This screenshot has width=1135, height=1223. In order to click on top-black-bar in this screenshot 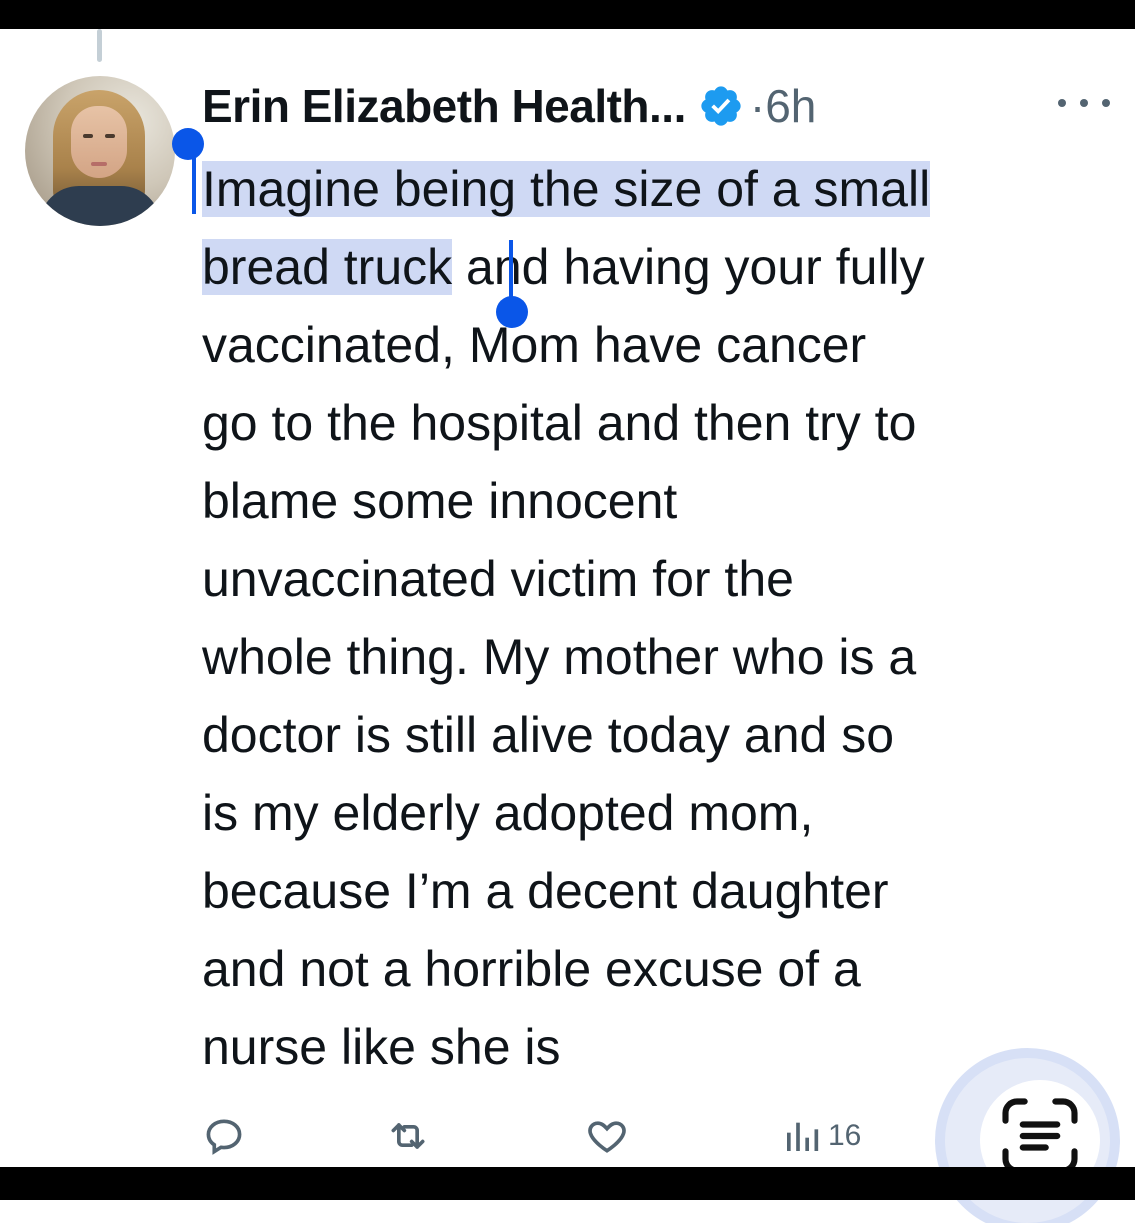, I will do `click(567, 14)`.